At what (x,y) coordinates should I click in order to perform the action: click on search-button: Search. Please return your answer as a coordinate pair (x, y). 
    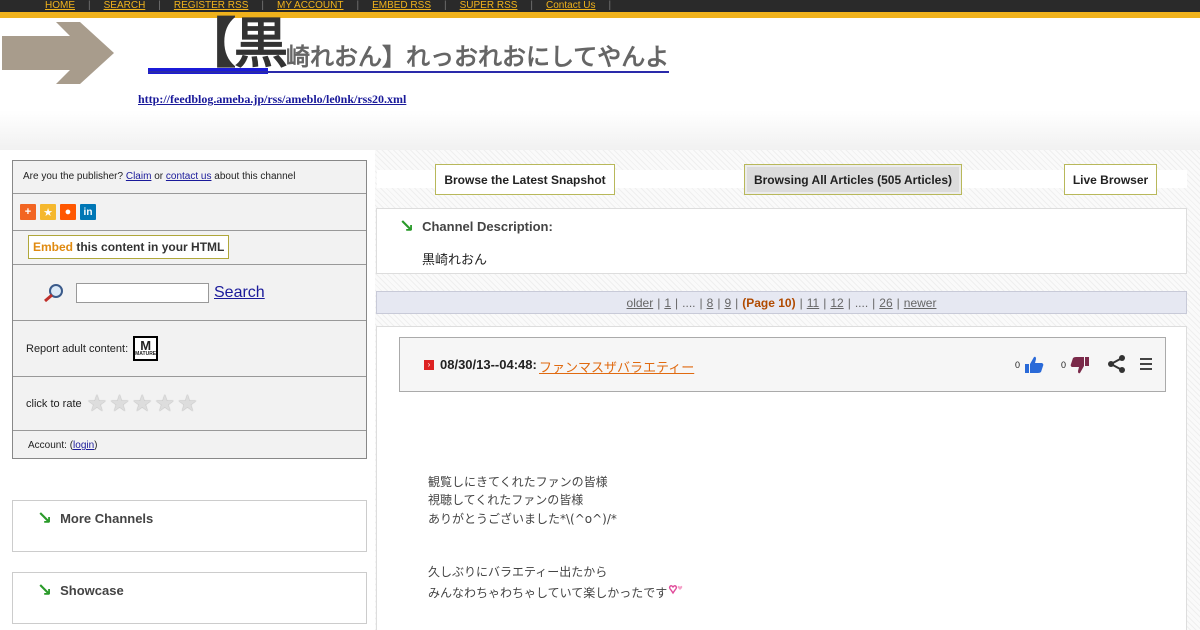
    Looking at the image, I should click on (239, 293).